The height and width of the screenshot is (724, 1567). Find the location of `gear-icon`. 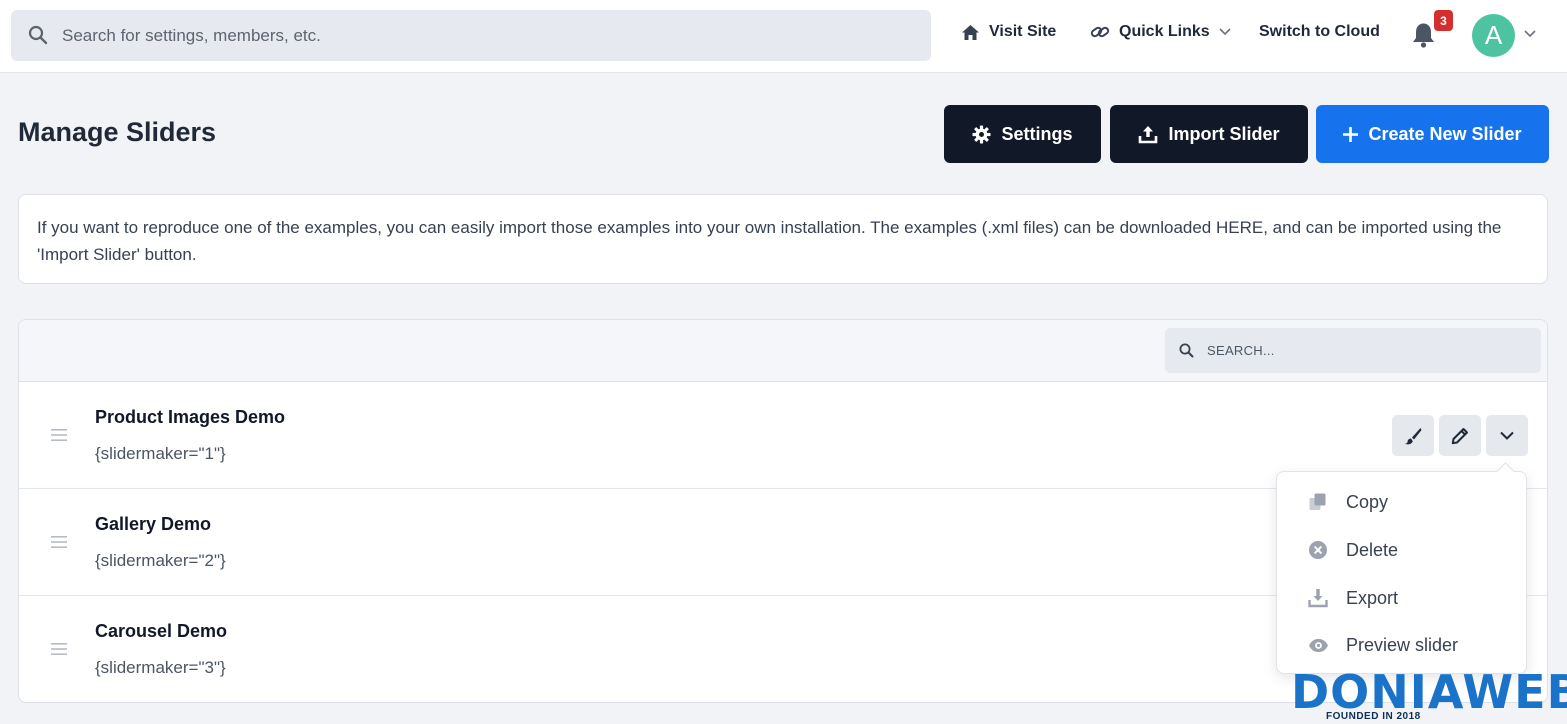

gear-icon is located at coordinates (982, 134).